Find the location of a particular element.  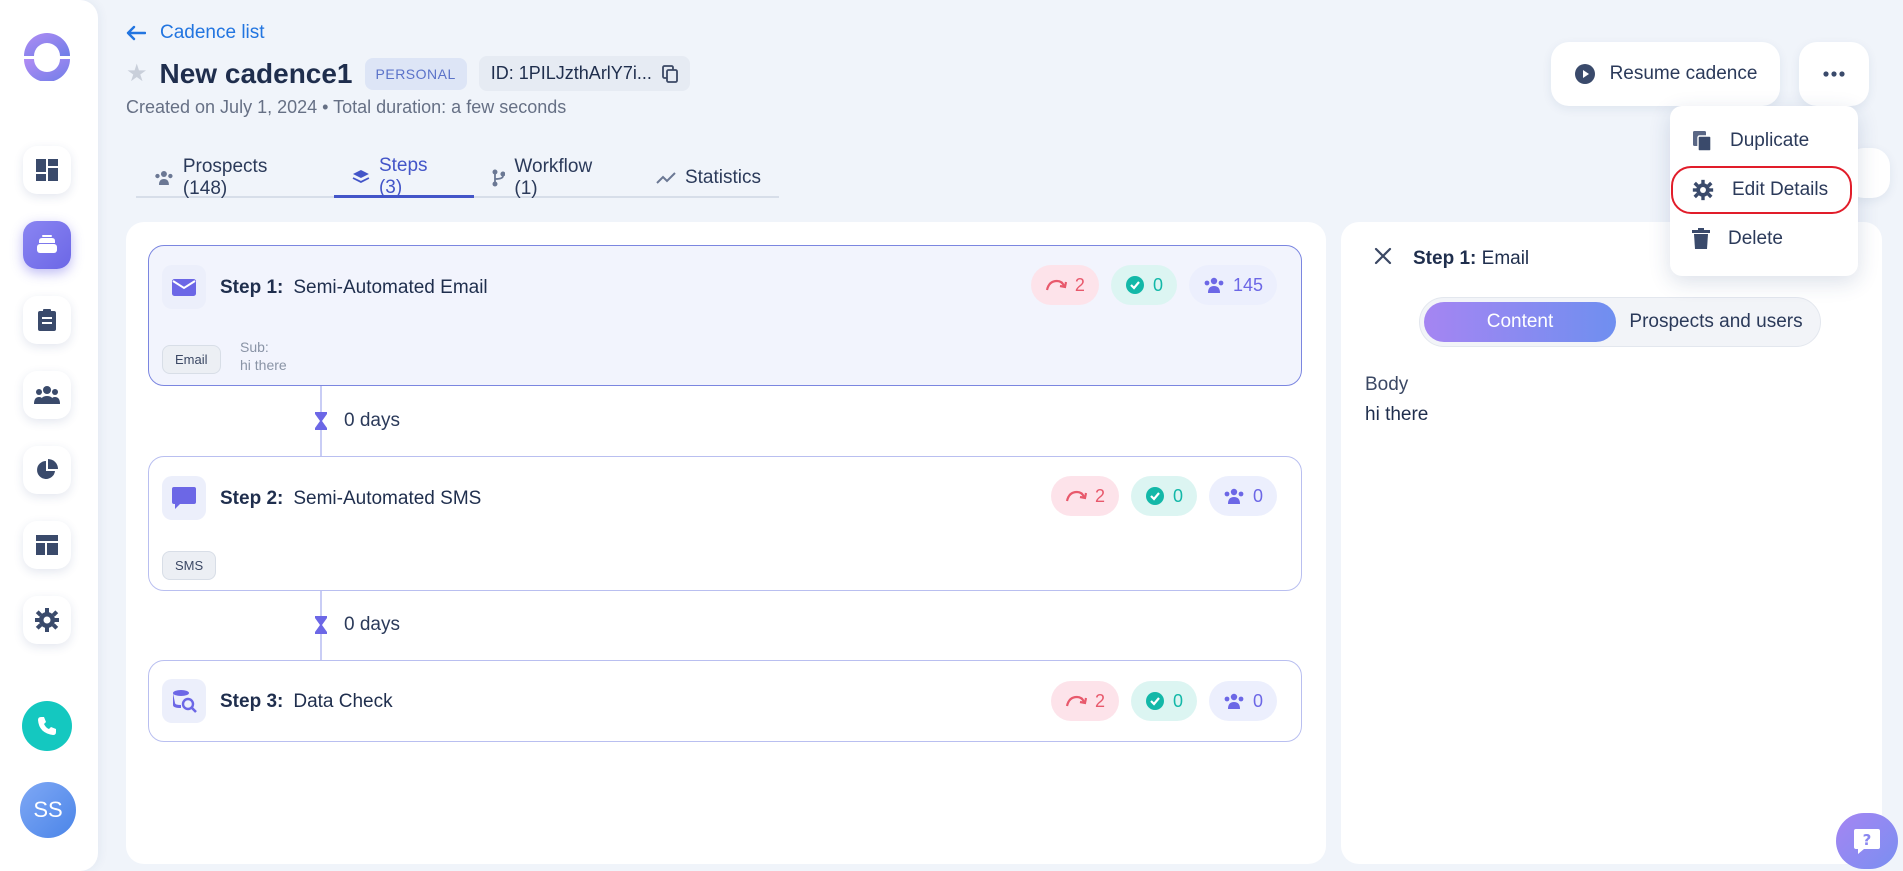

phone-icon is located at coordinates (47, 726).